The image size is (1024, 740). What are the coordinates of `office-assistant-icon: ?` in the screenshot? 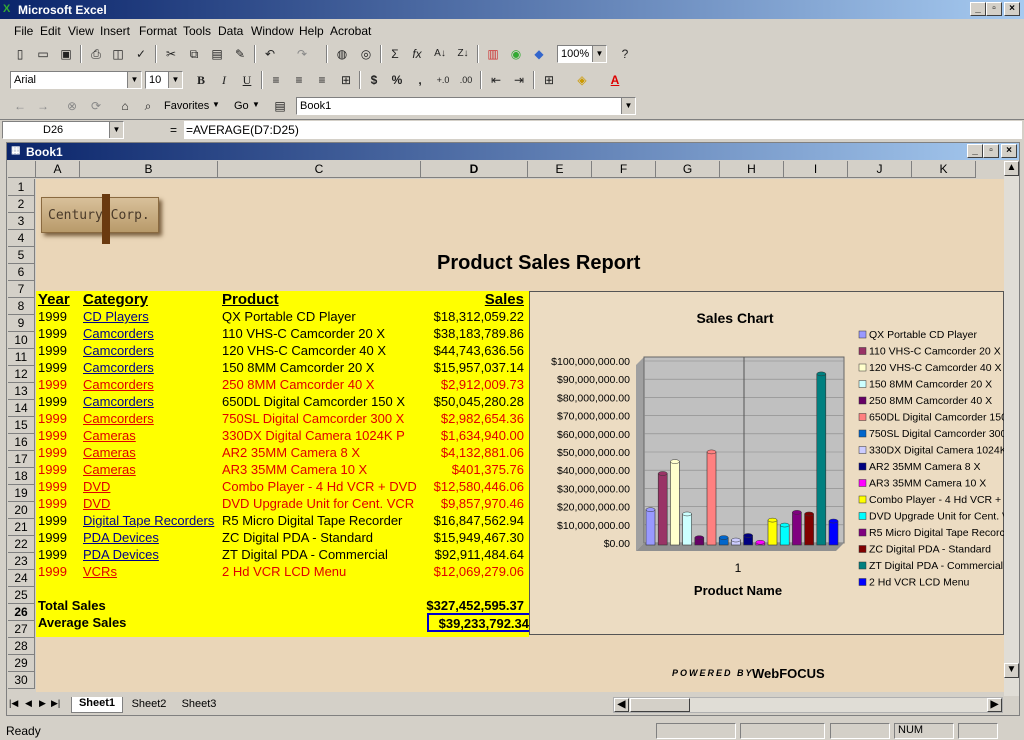 It's located at (625, 54).